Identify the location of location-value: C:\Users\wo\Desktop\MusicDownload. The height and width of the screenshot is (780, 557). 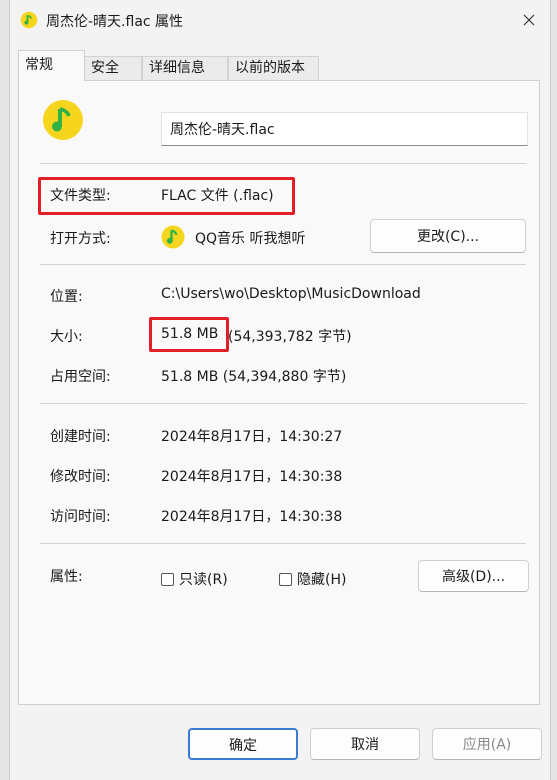
(291, 294).